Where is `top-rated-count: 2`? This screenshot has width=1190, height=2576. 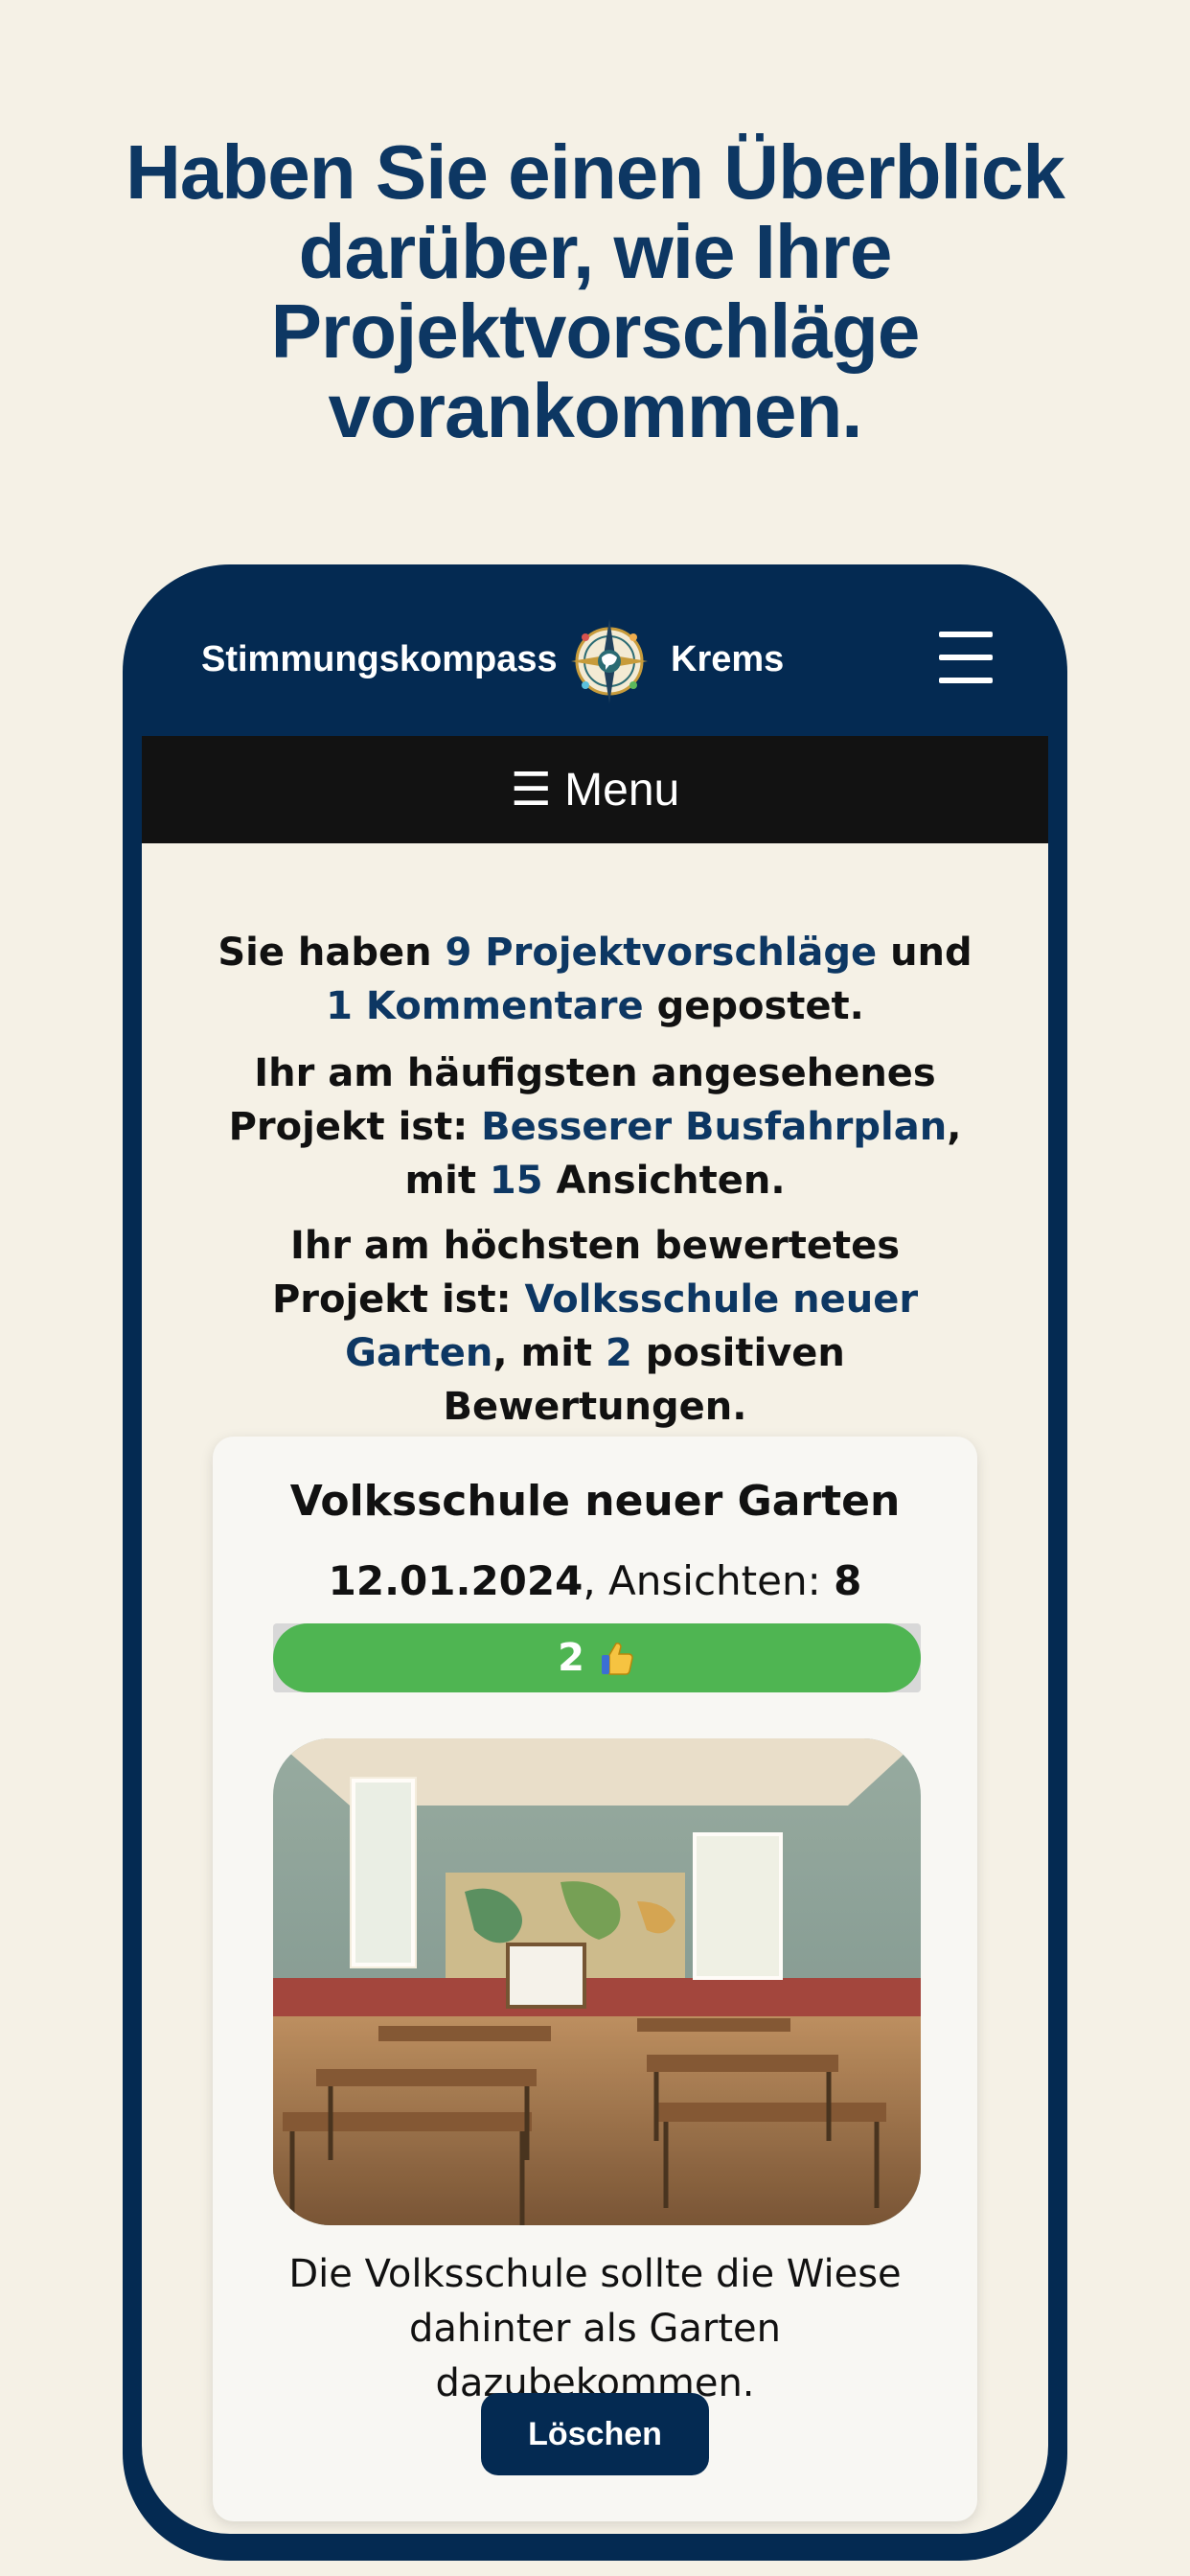 top-rated-count: 2 is located at coordinates (619, 1353).